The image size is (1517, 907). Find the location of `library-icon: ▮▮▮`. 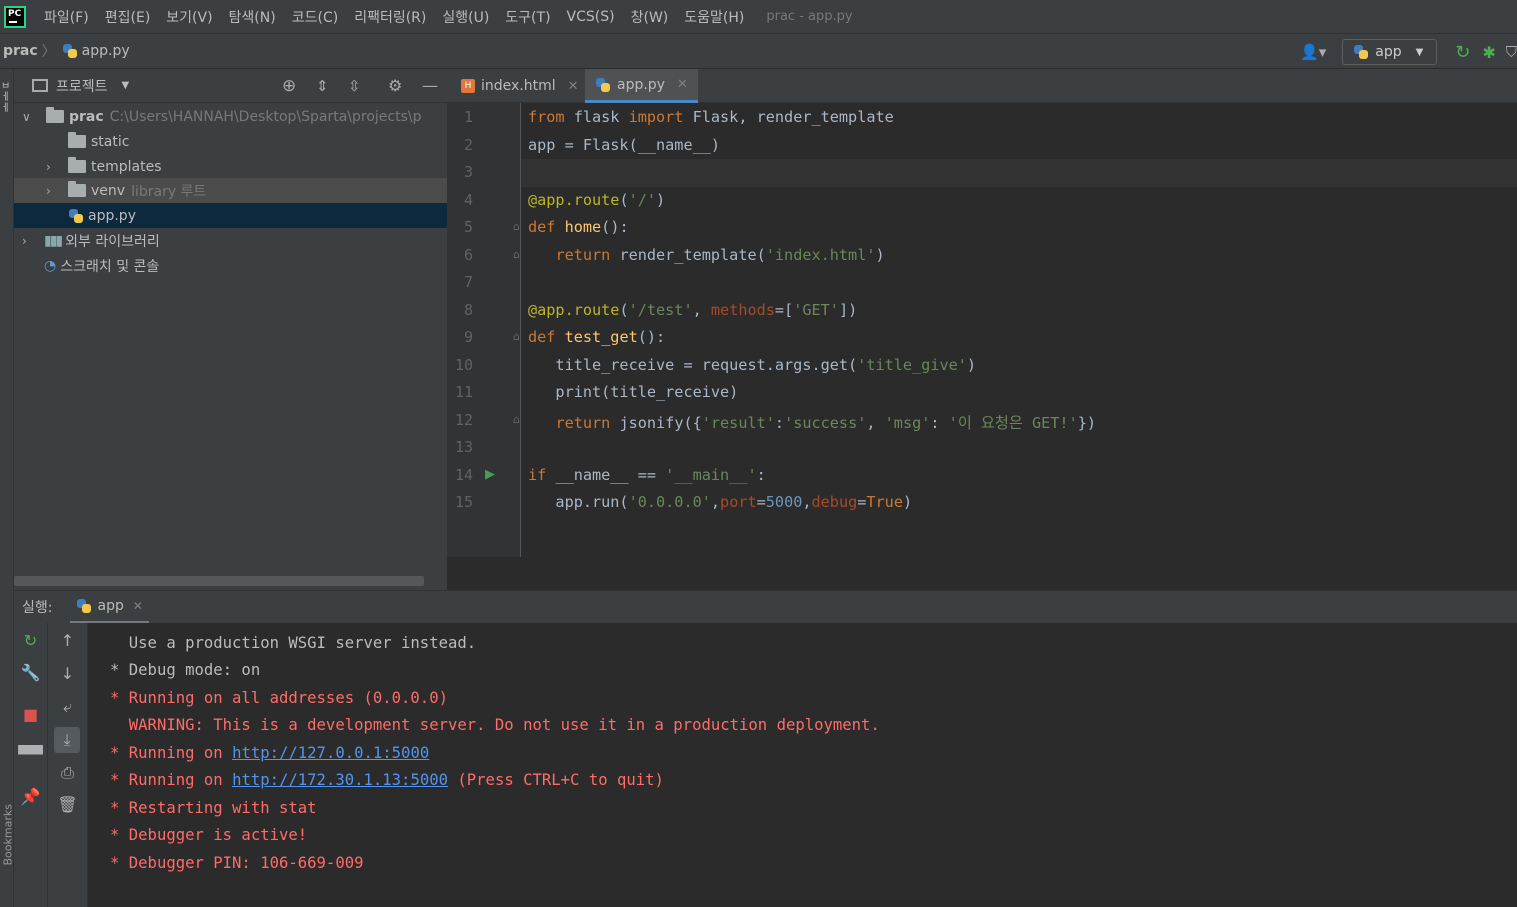

library-icon: ▮▮▮ is located at coordinates (53, 240).